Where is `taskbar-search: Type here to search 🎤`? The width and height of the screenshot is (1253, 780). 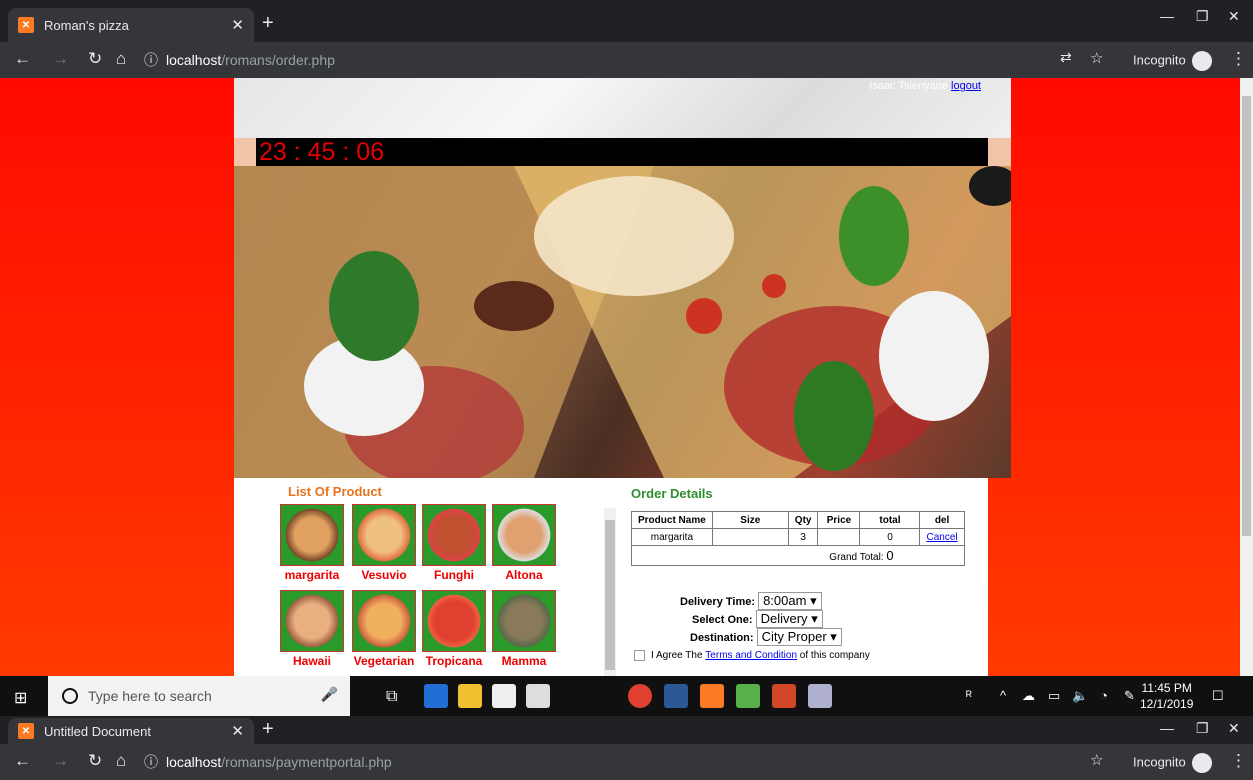
taskbar-search: Type here to search 🎤 is located at coordinates (199, 696).